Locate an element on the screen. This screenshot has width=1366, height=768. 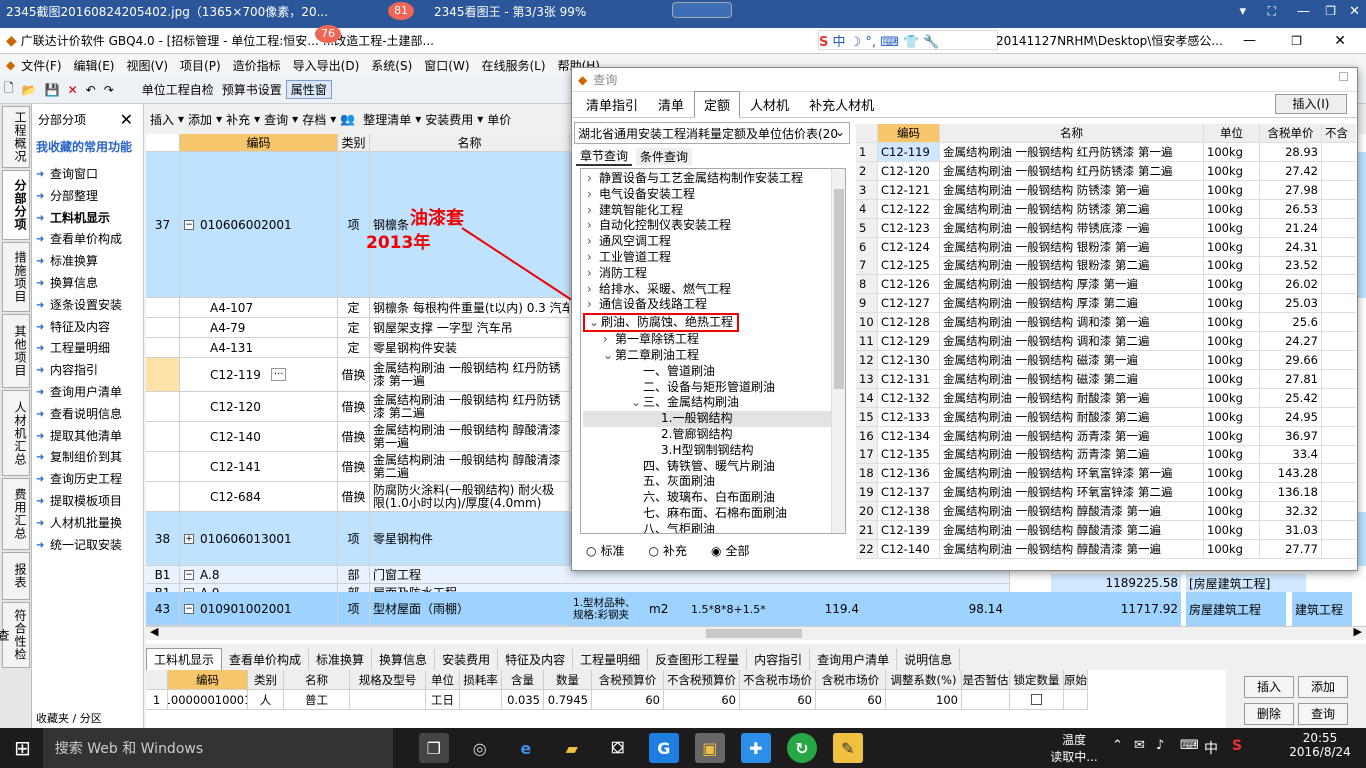
quota-cell: 金属结构刷油 一般钢结构 沥青漆 第一遍 is located at coordinates (1072, 436).